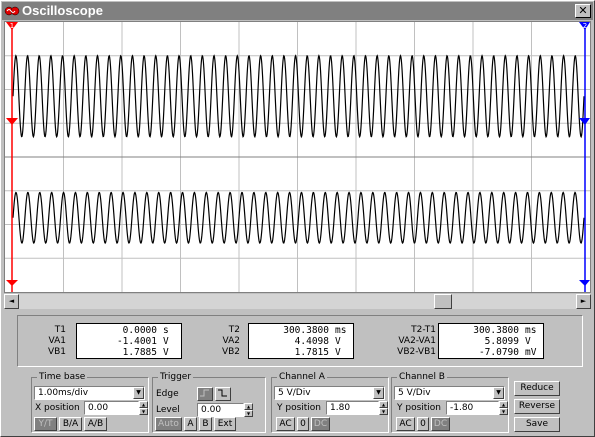 The height and width of the screenshot is (437, 595). Describe the element at coordinates (11, 301) in the screenshot. I see `scroll-left-button: ◄` at that location.